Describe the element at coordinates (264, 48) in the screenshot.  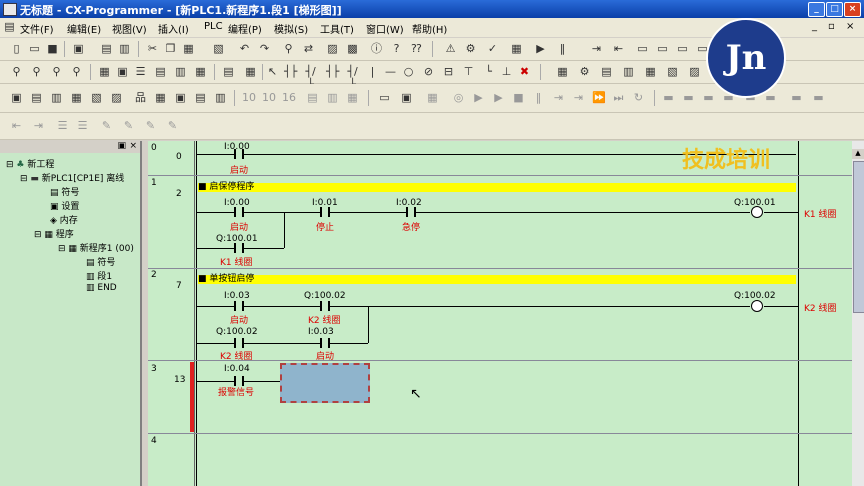
I see `redo-icon: ↷` at that location.